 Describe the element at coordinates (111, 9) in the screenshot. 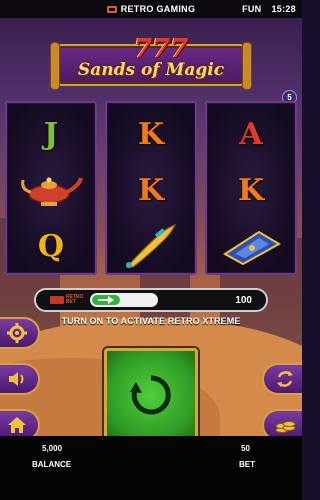

I see `retro-gaming-logo-icon` at that location.